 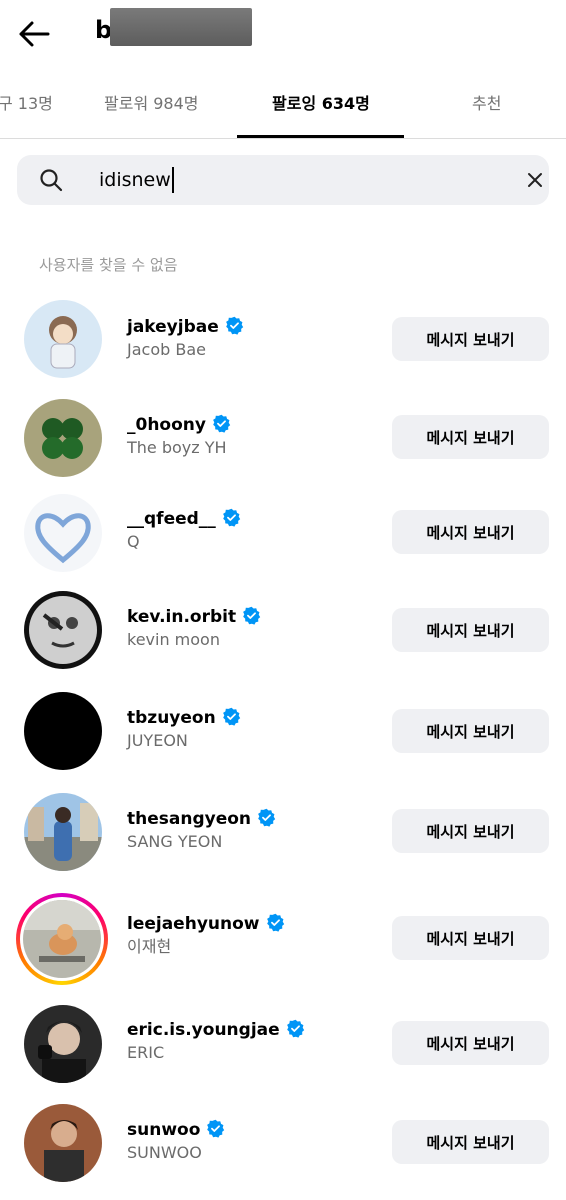 What do you see at coordinates (151, 112) in the screenshot?
I see `tab-followers: 팔로워 984명` at bounding box center [151, 112].